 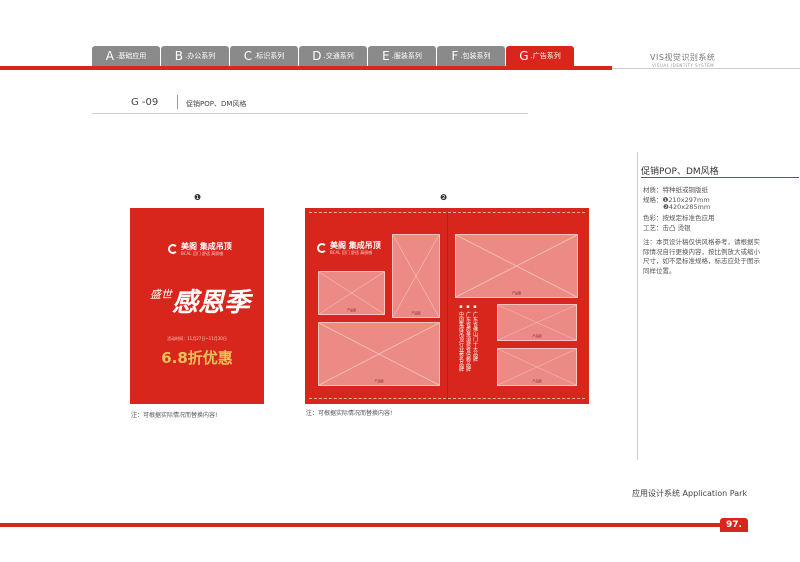 What do you see at coordinates (475, 333) in the screenshot?
I see `bullet-item: ▪ 广东省佛山门十大品牌` at bounding box center [475, 333].